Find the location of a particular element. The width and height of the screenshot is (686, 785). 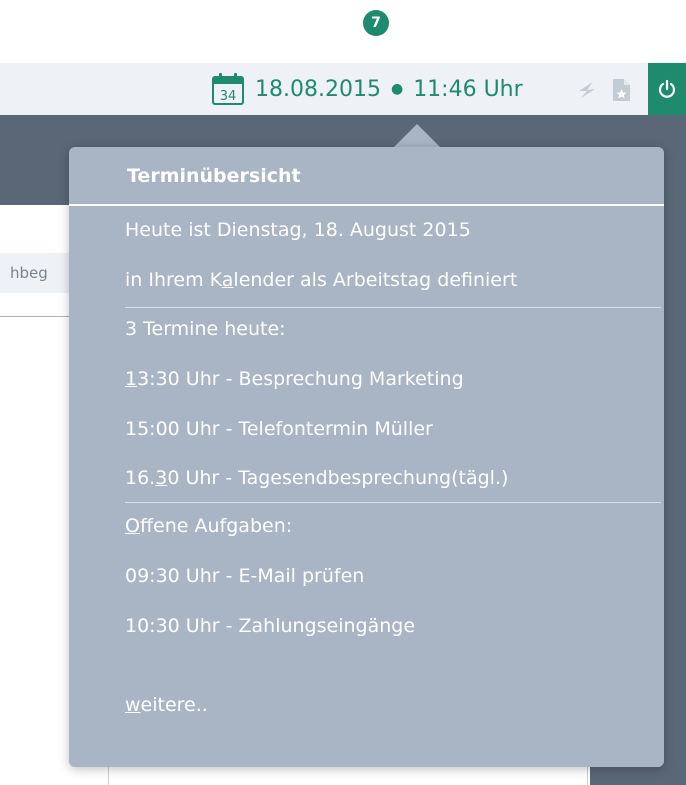

today-line: Heute ist Dienstag, 18. August 2015 is located at coordinates (298, 230).